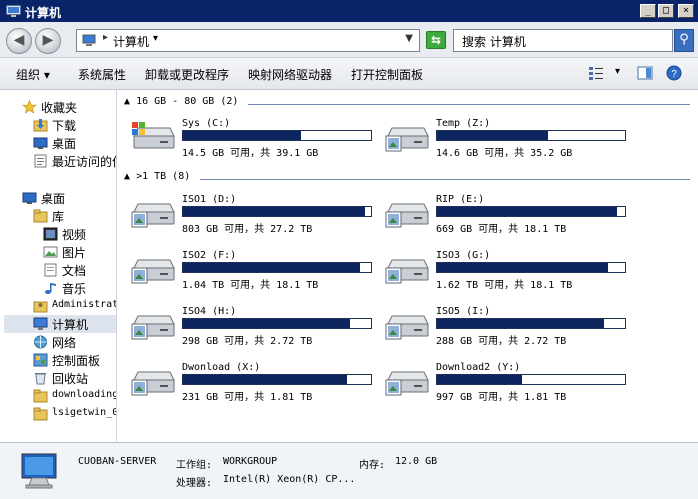  What do you see at coordinates (617, 71) in the screenshot?
I see `view-dropdown-icon: ▾` at bounding box center [617, 71].